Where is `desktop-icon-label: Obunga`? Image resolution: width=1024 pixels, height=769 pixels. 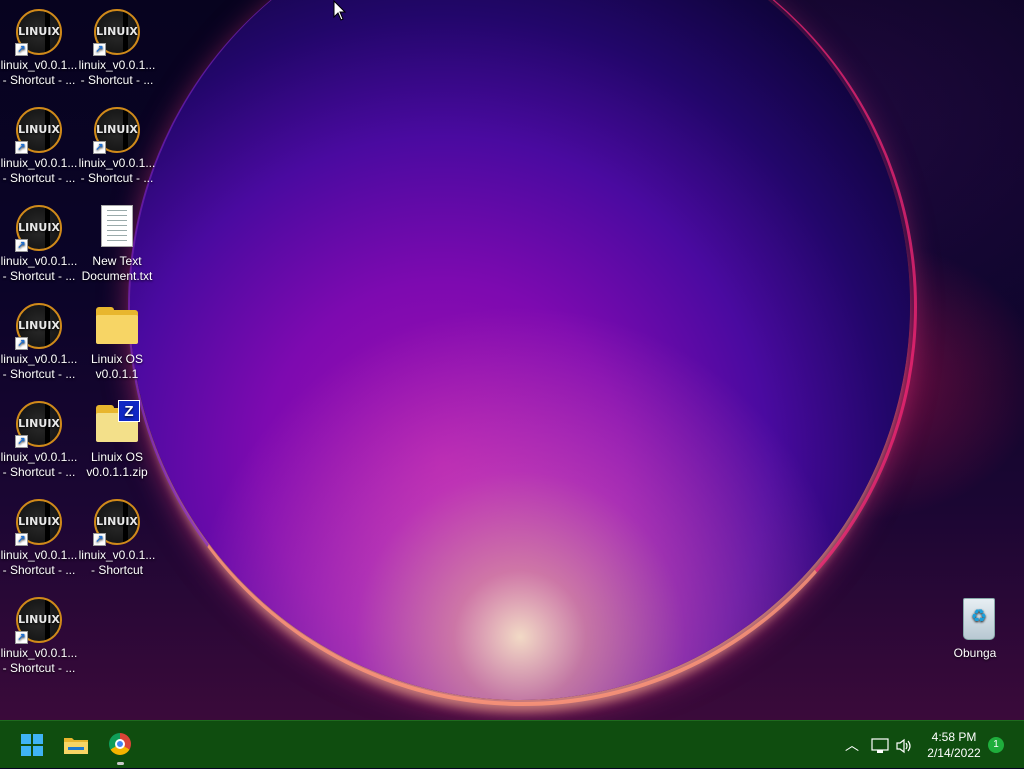 desktop-icon-label: Obunga is located at coordinates (975, 653).